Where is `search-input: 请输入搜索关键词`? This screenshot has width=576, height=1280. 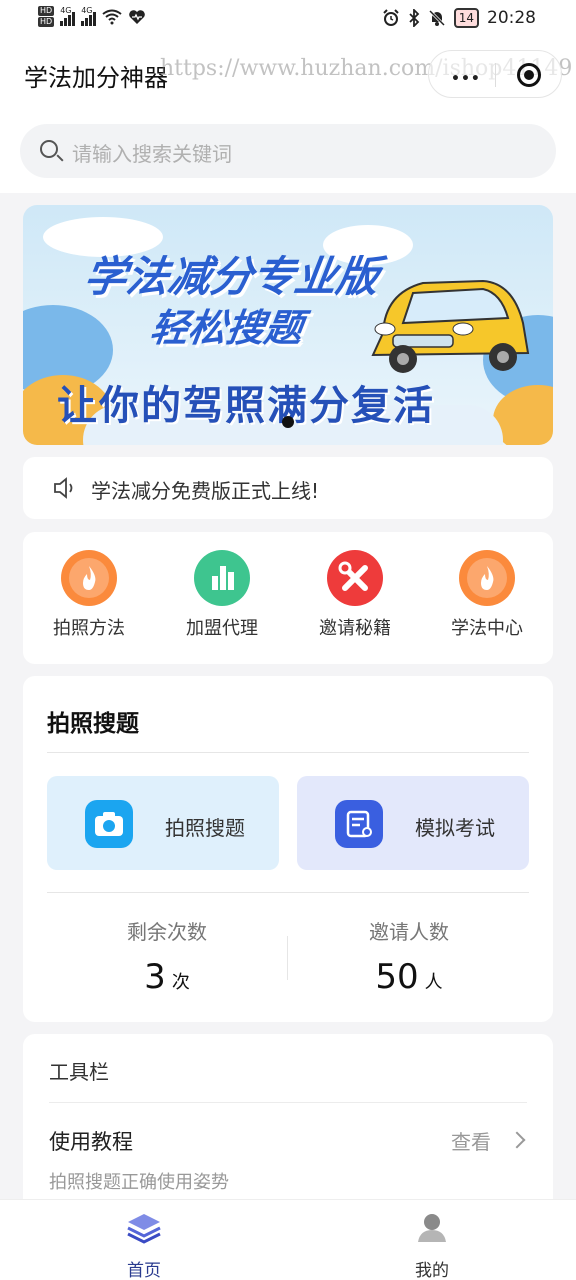 search-input: 请输入搜索关键词 is located at coordinates (152, 152).